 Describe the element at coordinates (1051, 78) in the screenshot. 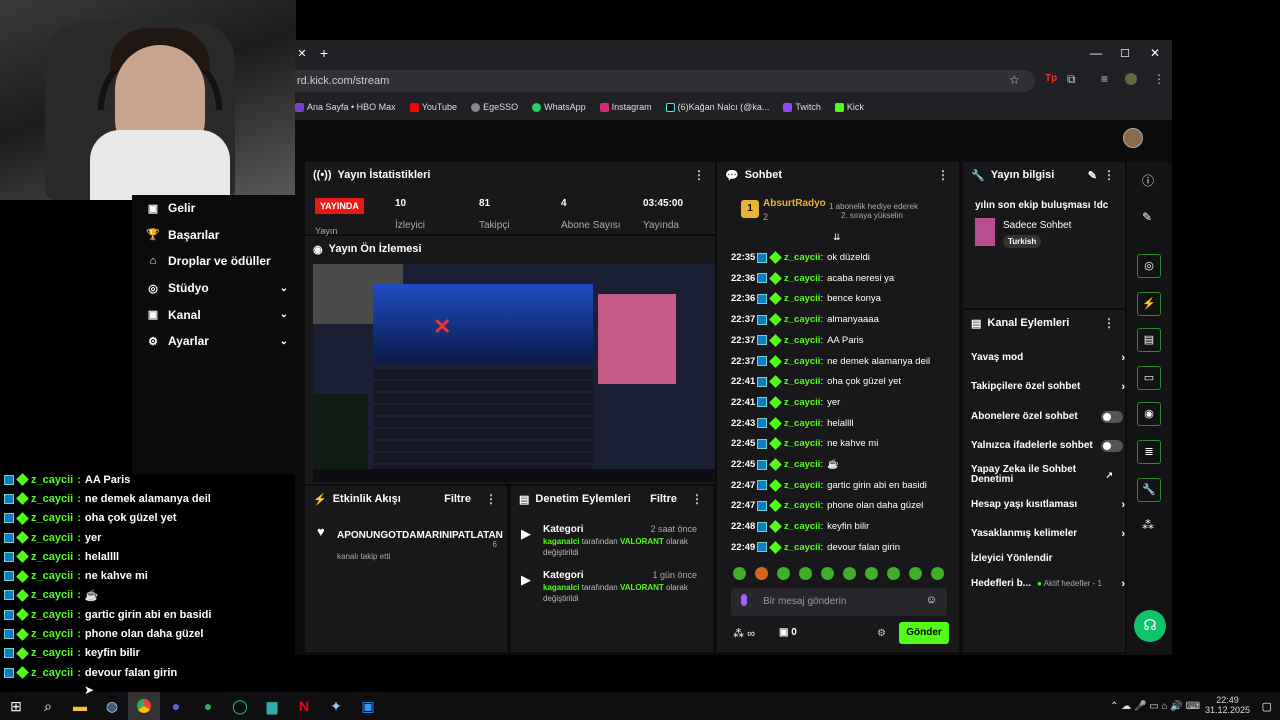

I see `extension-icon: Tp` at that location.